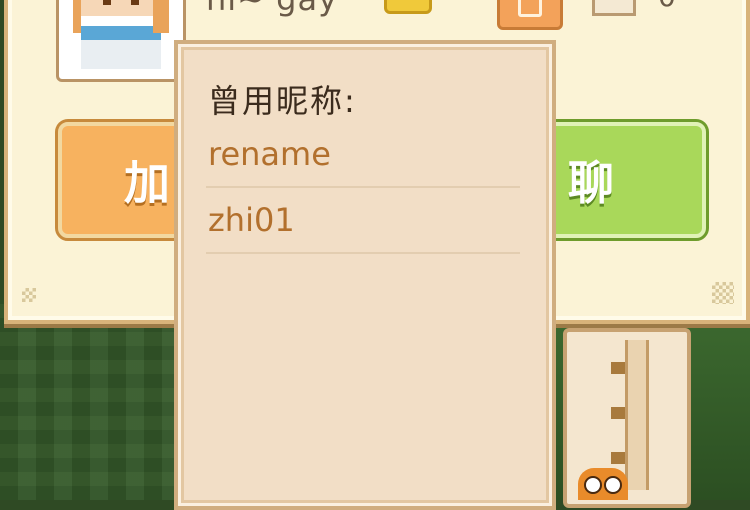 Image resolution: width=750 pixels, height=510 pixels. Describe the element at coordinates (121, 34) in the screenshot. I see `avatar-face` at that location.